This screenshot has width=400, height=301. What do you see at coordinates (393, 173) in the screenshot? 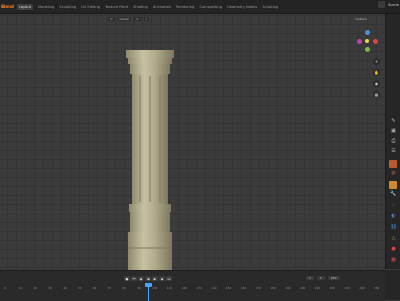
I see `world-properties-icon: ◍` at bounding box center [393, 173].